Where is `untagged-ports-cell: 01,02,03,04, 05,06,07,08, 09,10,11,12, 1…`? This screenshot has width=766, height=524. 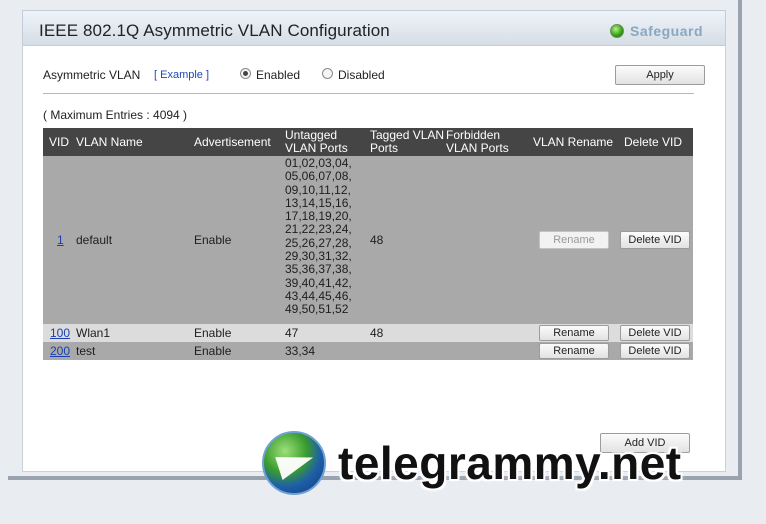 untagged-ports-cell: 01,02,03,04, 05,06,07,08, 09,10,11,12, 1… is located at coordinates (318, 236).